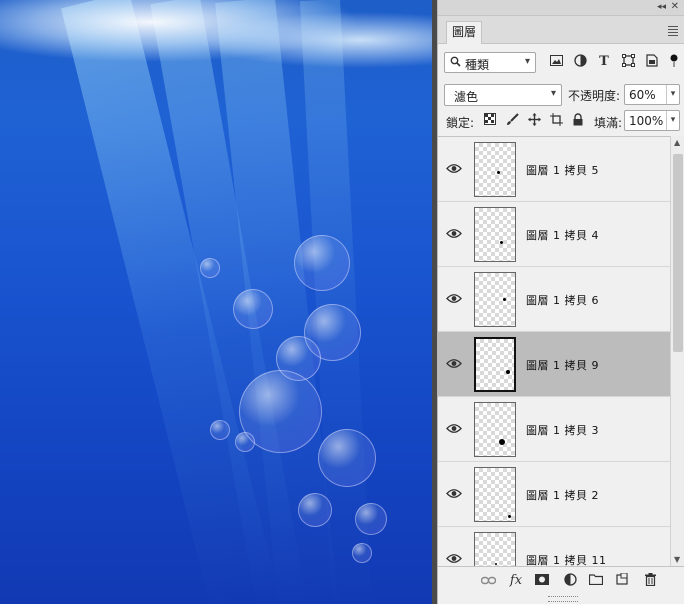 Image resolution: width=684 pixels, height=604 pixels. What do you see at coordinates (477, 65) in the screenshot?
I see `filter-kind-value: 種類` at bounding box center [477, 65].